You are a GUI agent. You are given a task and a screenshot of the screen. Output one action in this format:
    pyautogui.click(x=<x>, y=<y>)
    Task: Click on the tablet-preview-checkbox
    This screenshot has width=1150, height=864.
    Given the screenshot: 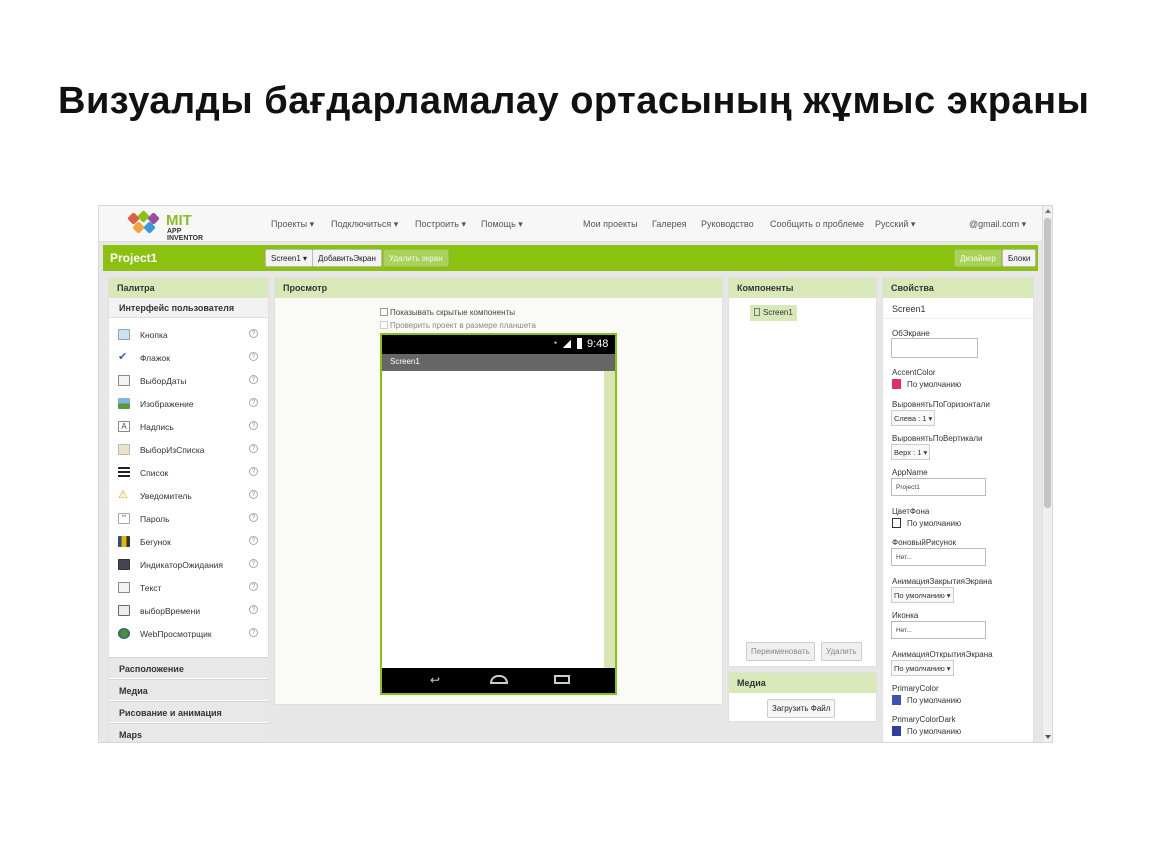 What is the action you would take?
    pyautogui.click(x=384, y=325)
    